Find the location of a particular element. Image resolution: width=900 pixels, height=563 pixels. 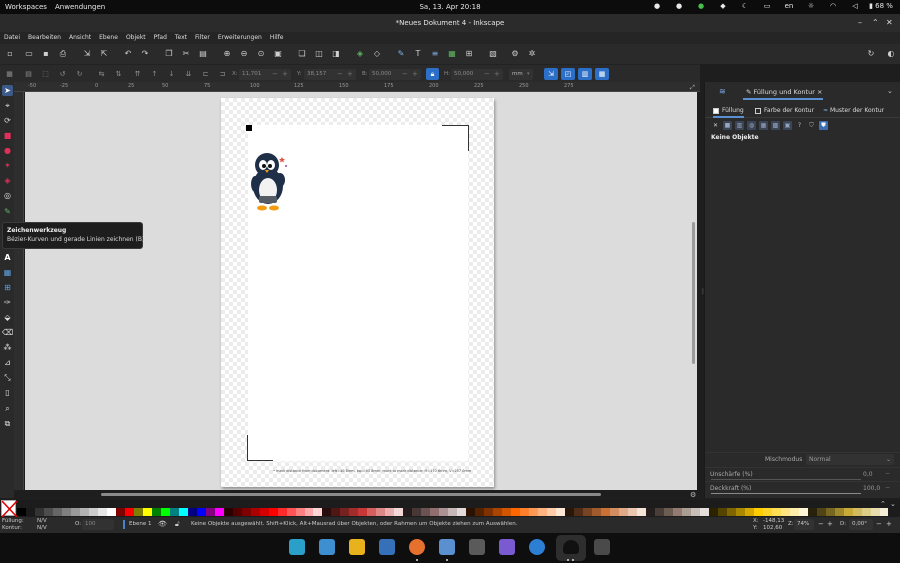

blur-minus-icon: − is located at coordinates (887, 473).